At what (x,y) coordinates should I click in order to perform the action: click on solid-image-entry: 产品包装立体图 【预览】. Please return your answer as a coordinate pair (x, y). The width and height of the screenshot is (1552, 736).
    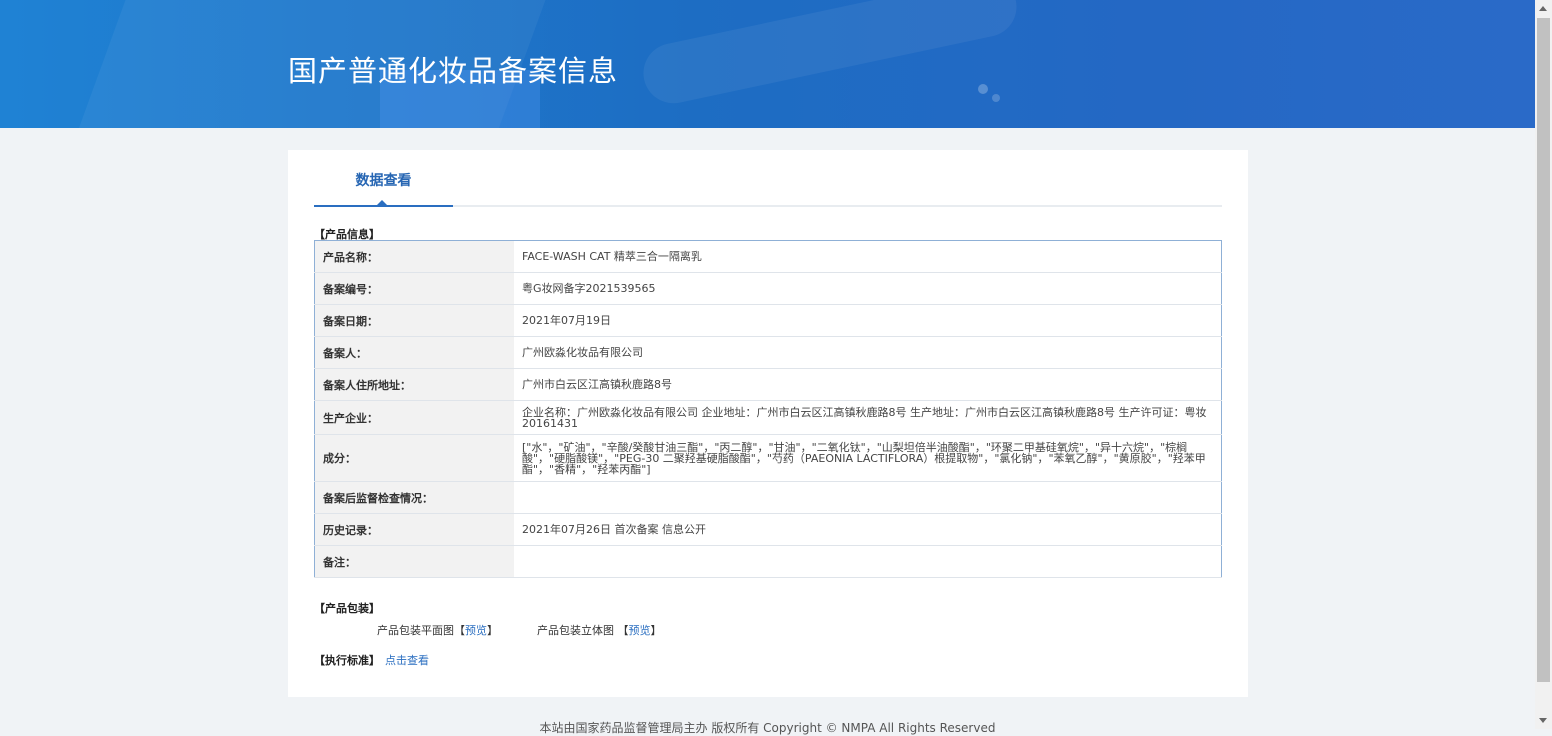
    Looking at the image, I should click on (599, 630).